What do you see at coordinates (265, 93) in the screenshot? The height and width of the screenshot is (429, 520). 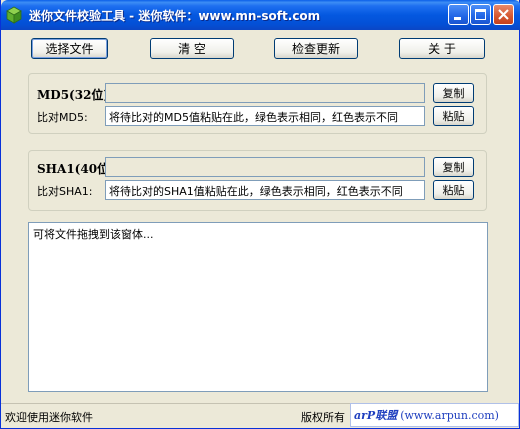 I see `md5-output-field` at bounding box center [265, 93].